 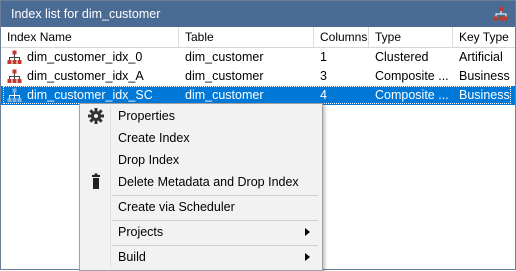 What do you see at coordinates (132, 257) in the screenshot?
I see `menu-label: Build` at bounding box center [132, 257].